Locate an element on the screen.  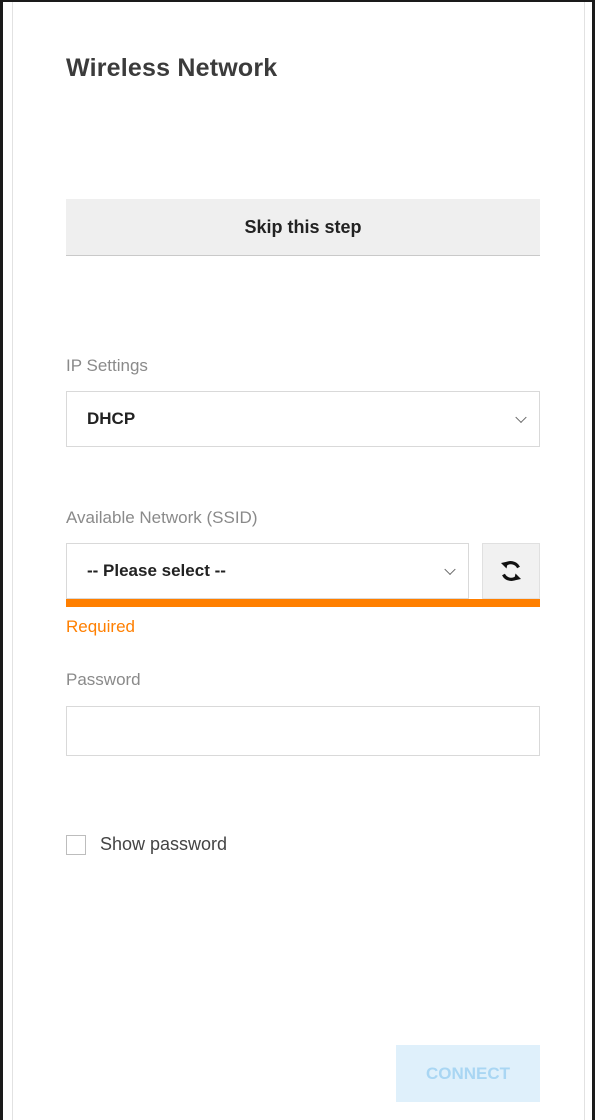
password-label: Password is located at coordinates (103, 679).